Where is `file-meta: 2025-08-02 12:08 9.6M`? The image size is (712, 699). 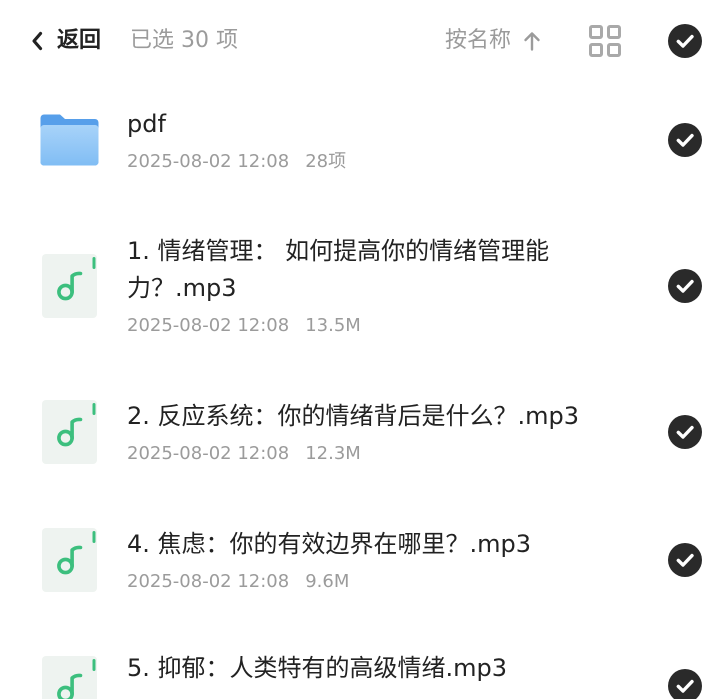
file-meta: 2025-08-02 12:08 9.6M is located at coordinates (372, 582).